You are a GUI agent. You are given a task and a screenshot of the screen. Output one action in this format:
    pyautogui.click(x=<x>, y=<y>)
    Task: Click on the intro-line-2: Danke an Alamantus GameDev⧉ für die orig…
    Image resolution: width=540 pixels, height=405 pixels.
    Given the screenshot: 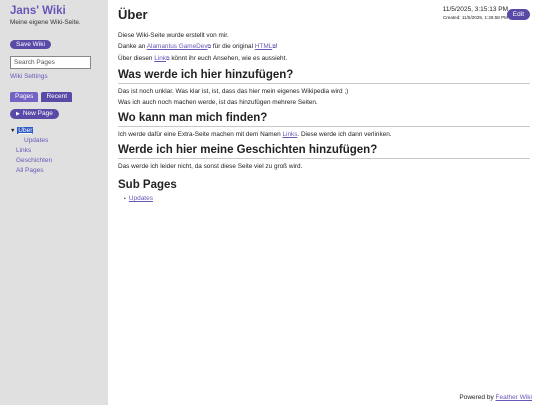 What is the action you would take?
    pyautogui.click(x=324, y=47)
    